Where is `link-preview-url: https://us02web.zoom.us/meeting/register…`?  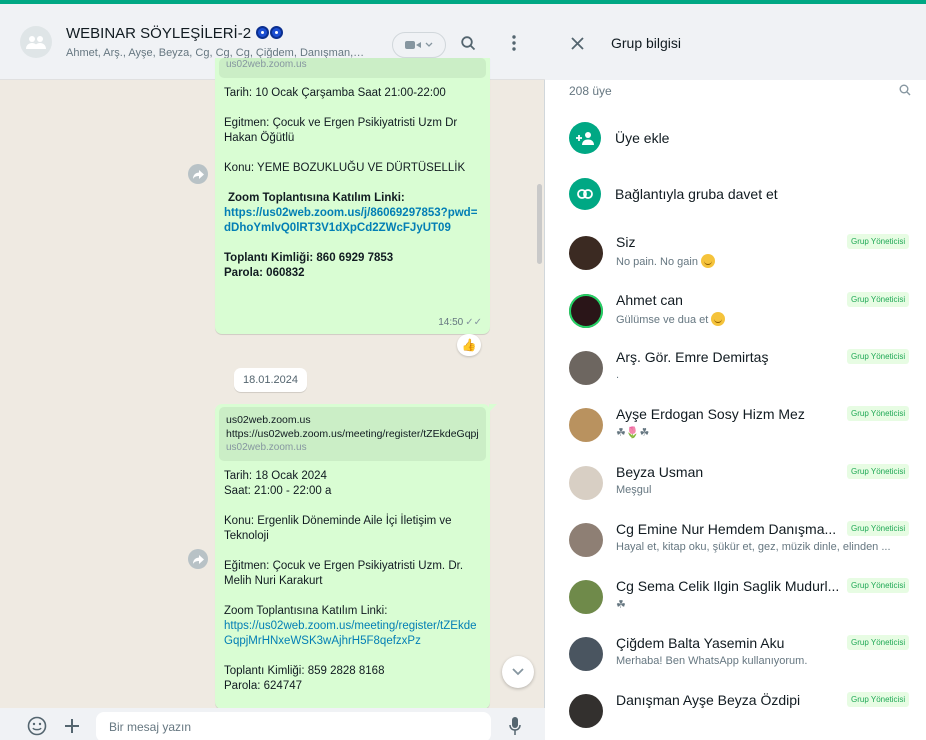
link-preview-url: https://us02web.zoom.us/meeting/register… is located at coordinates (352, 434).